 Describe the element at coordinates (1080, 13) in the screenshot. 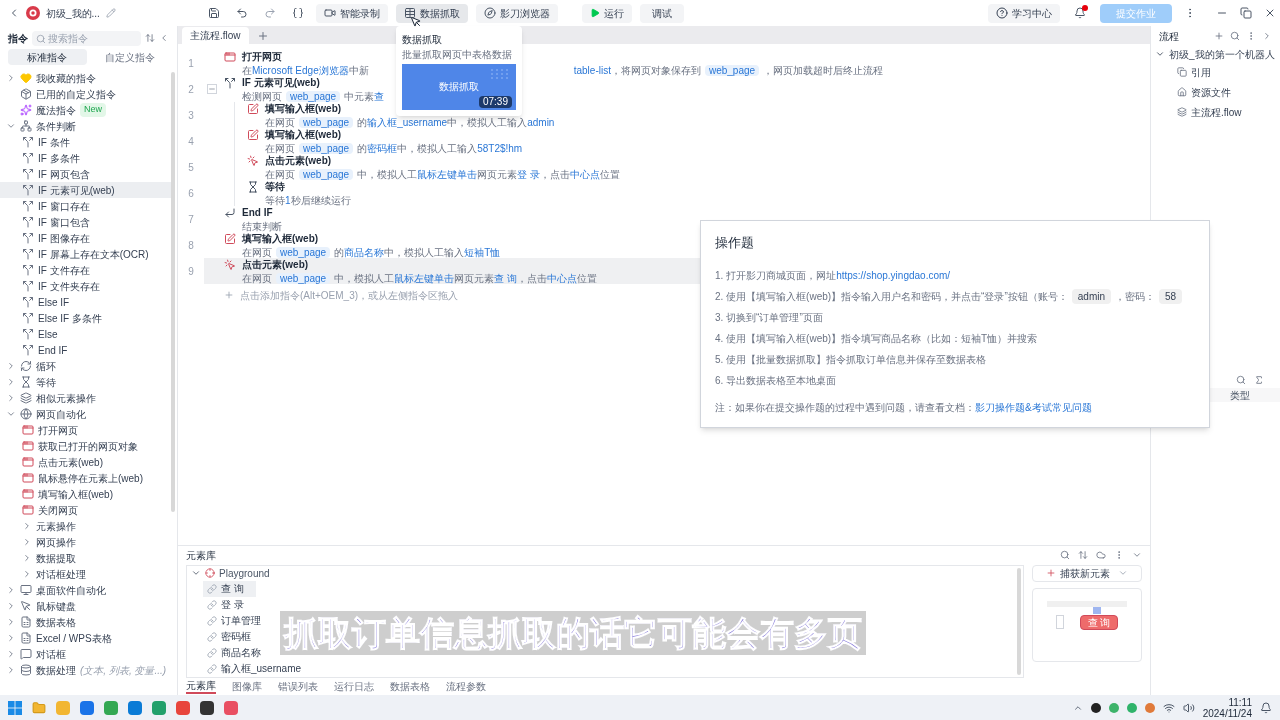

I see `notification-button` at that location.